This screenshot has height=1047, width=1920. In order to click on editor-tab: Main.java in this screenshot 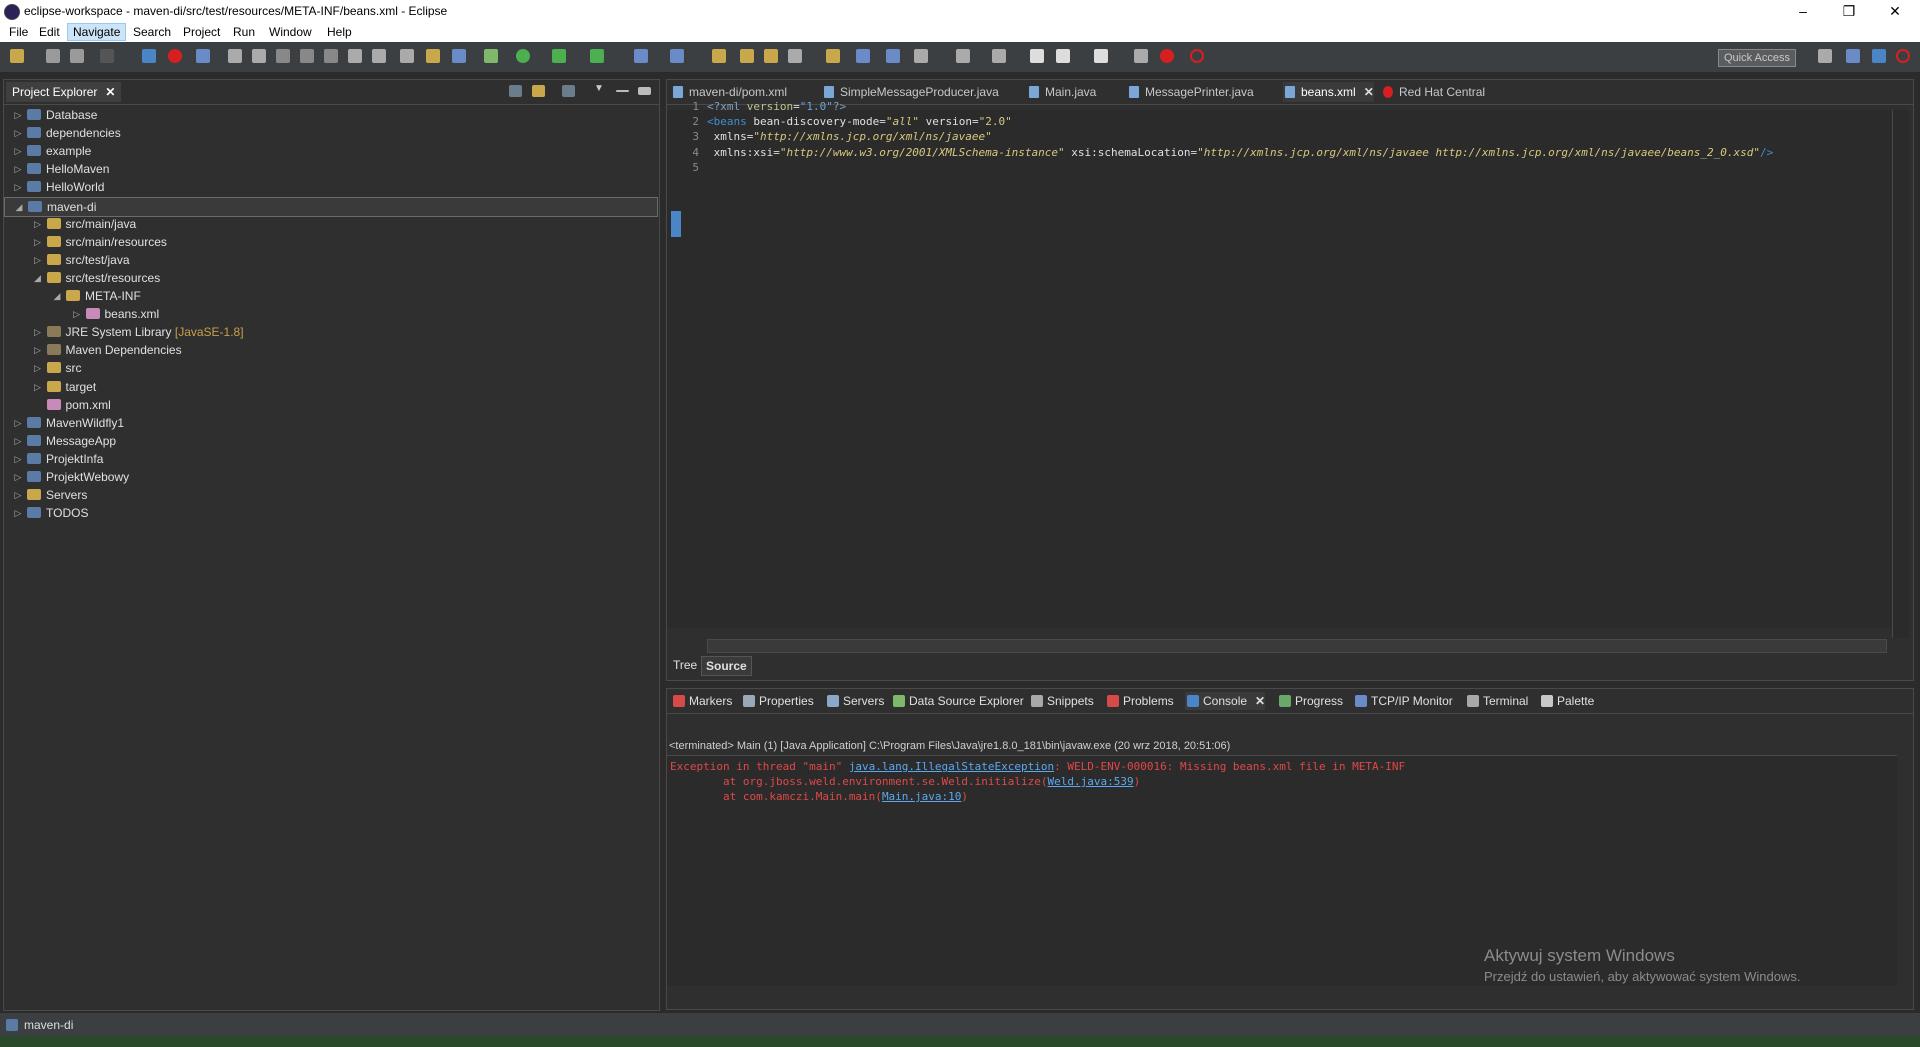, I will do `click(1061, 92)`.